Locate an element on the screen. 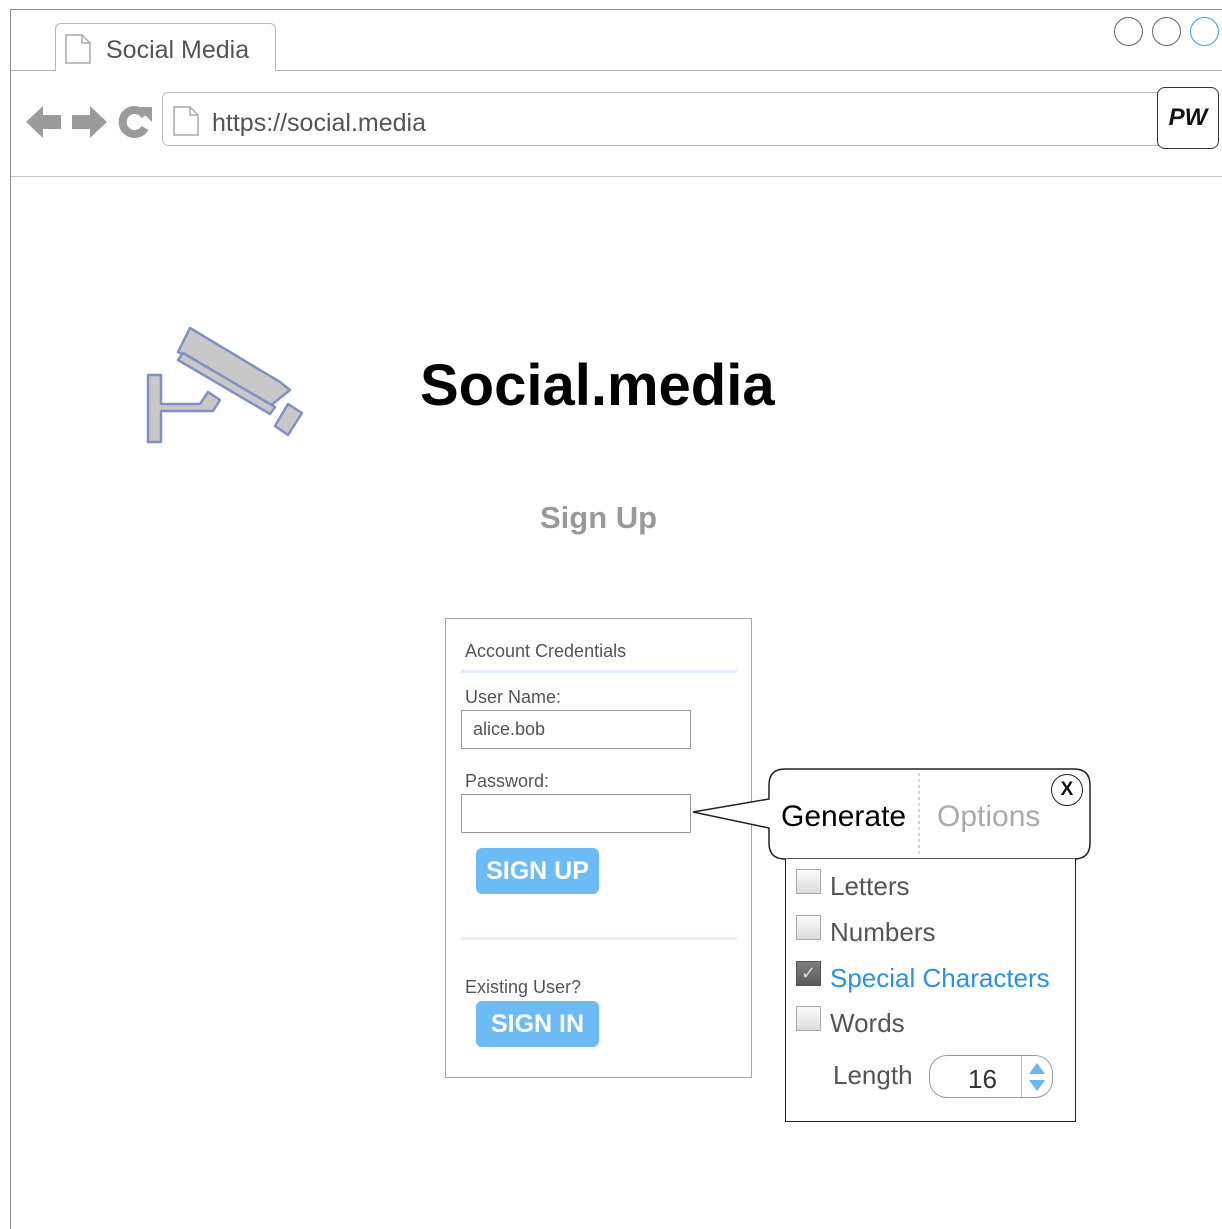 This screenshot has height=1229, width=1222. numbers-checkbox is located at coordinates (808, 927).